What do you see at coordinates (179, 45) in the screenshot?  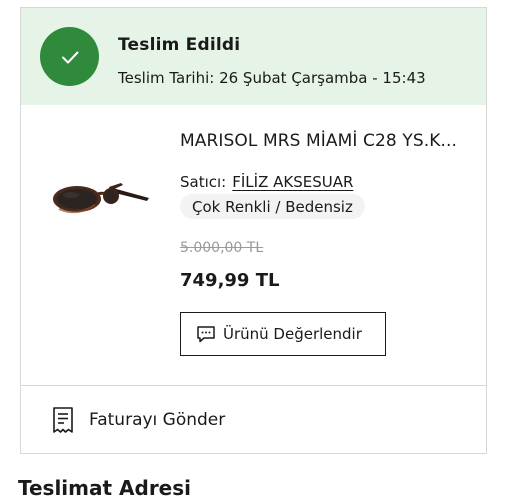 I see `delivery-status-title: Teslim Edildi` at bounding box center [179, 45].